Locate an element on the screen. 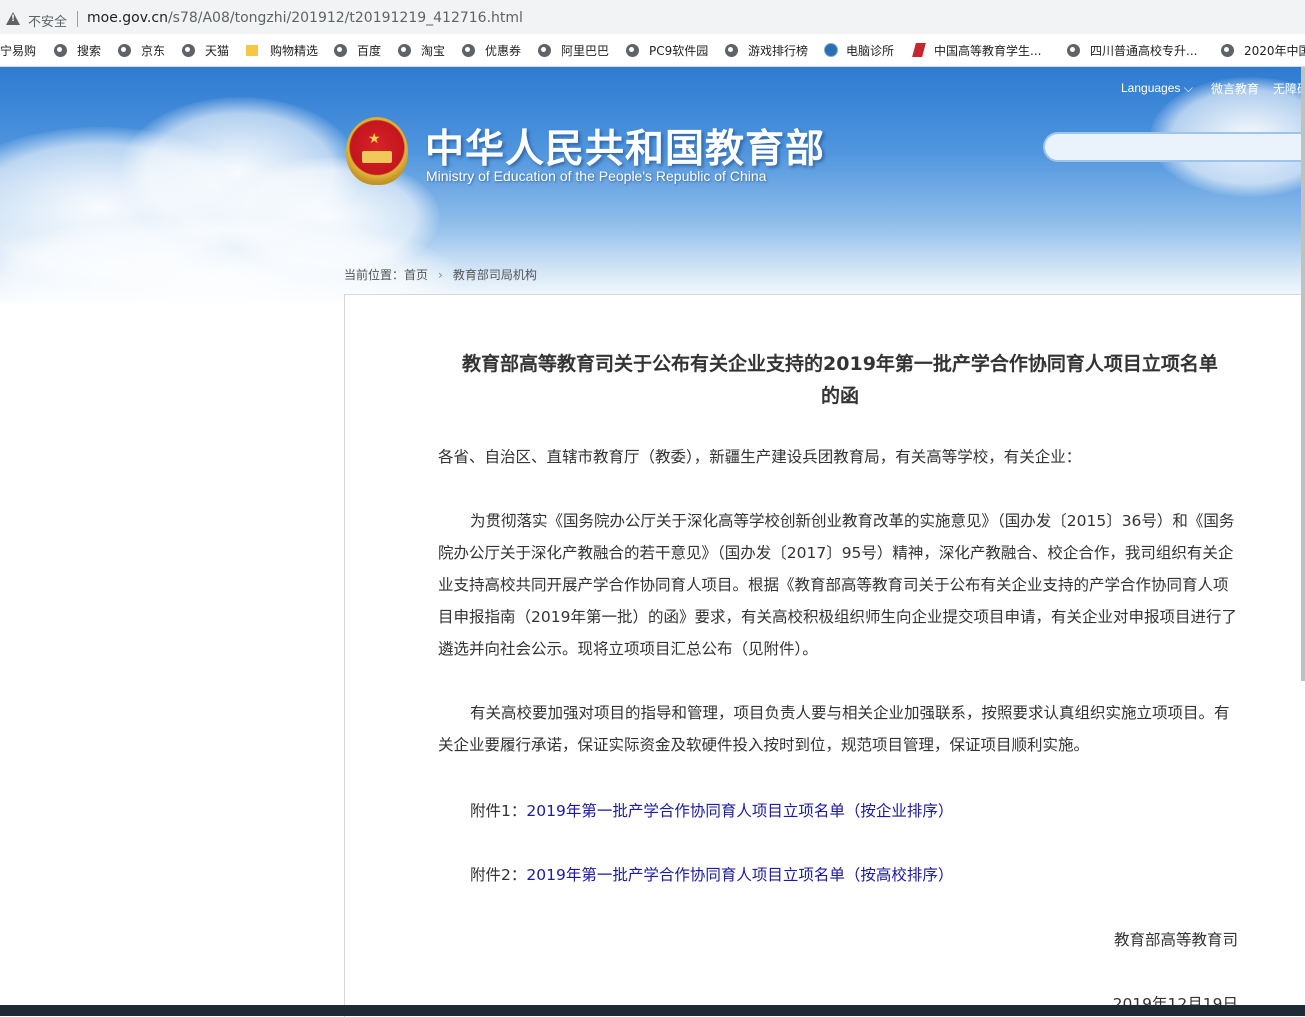 The width and height of the screenshot is (1305, 1017). bookmark-tmall: 天猫 is located at coordinates (205, 50).